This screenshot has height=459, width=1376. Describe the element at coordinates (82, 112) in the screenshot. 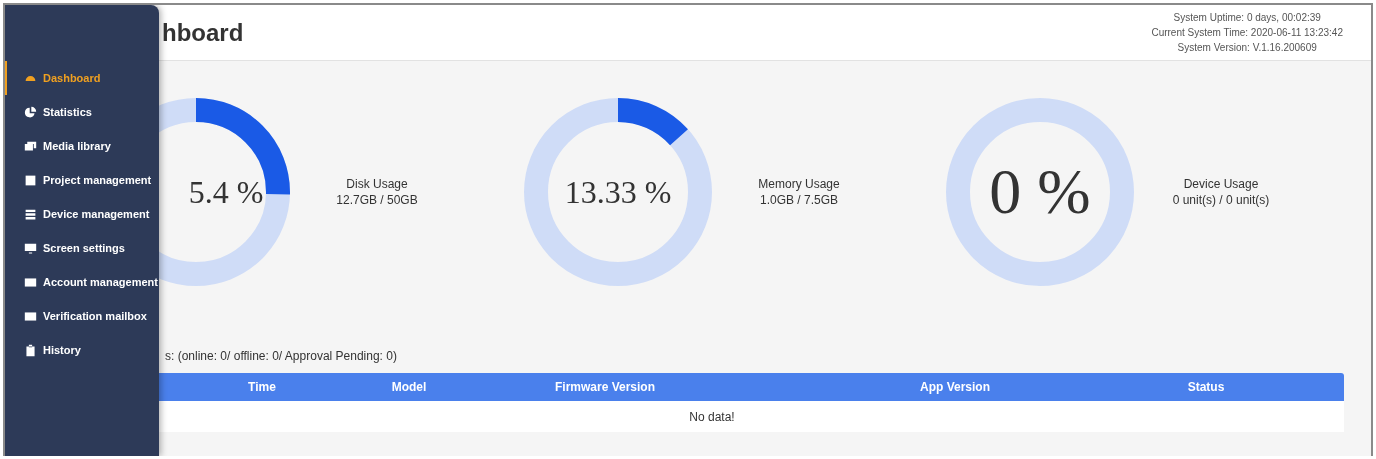

I see `sidebar-item: Statistics` at that location.